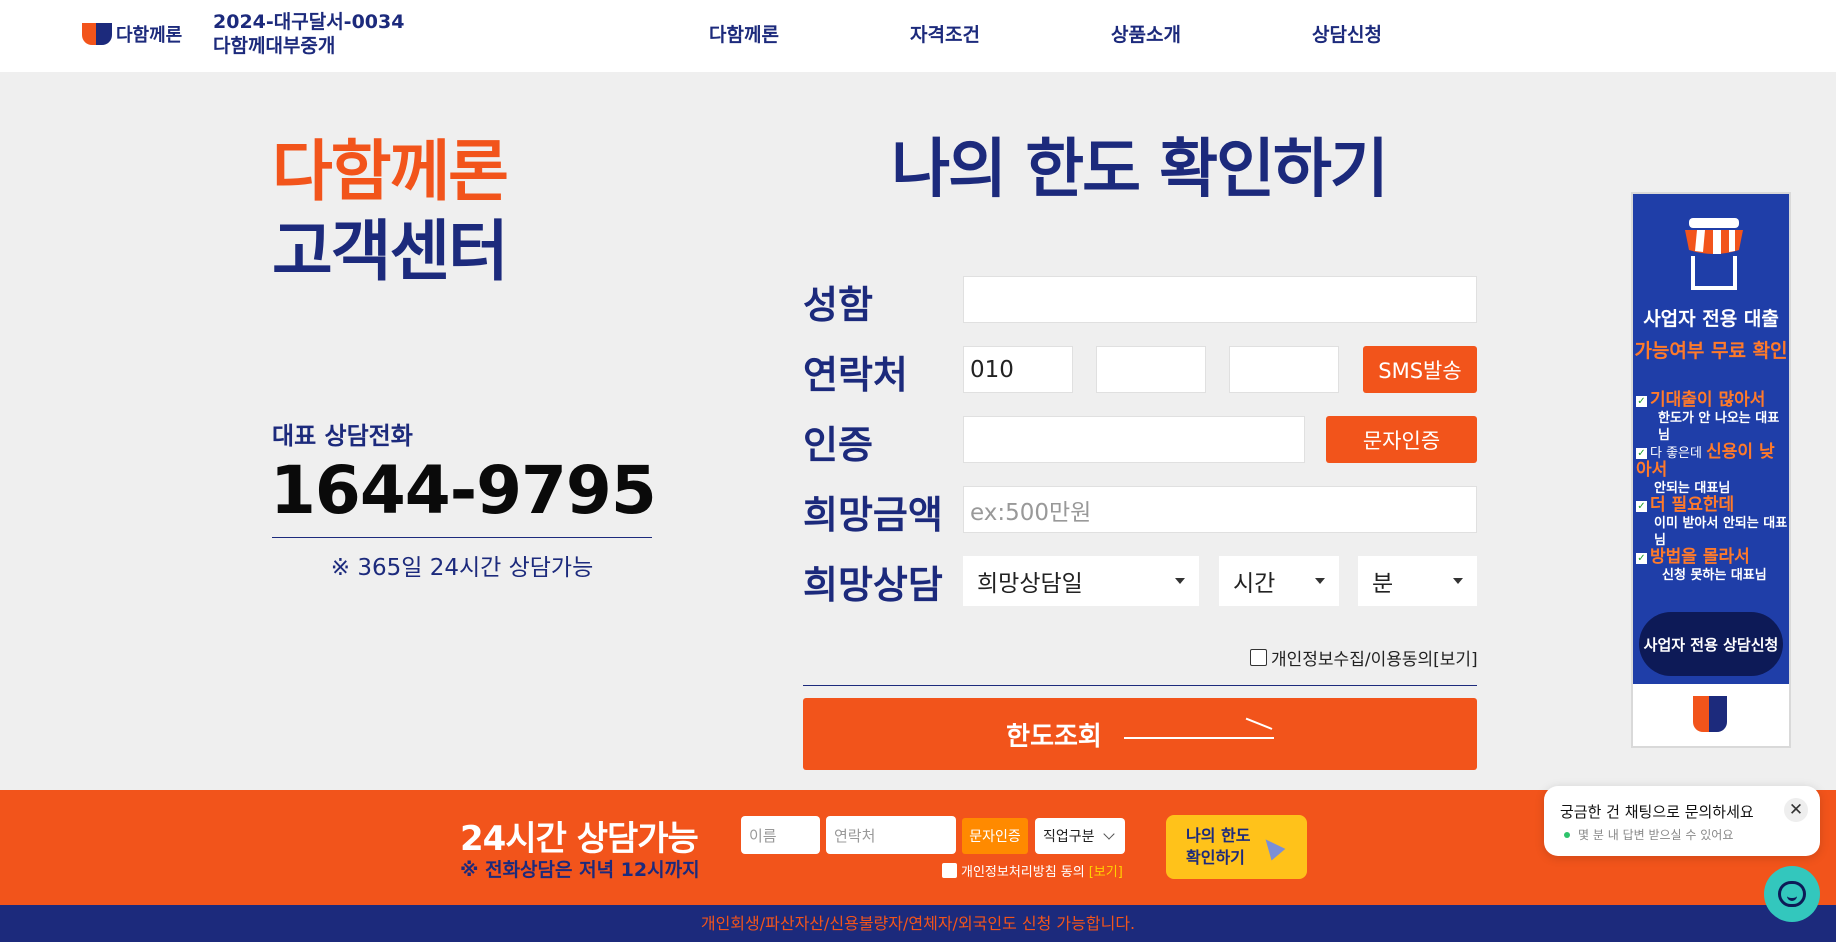  I want to click on hour-select-value: 시간, so click(1254, 584).